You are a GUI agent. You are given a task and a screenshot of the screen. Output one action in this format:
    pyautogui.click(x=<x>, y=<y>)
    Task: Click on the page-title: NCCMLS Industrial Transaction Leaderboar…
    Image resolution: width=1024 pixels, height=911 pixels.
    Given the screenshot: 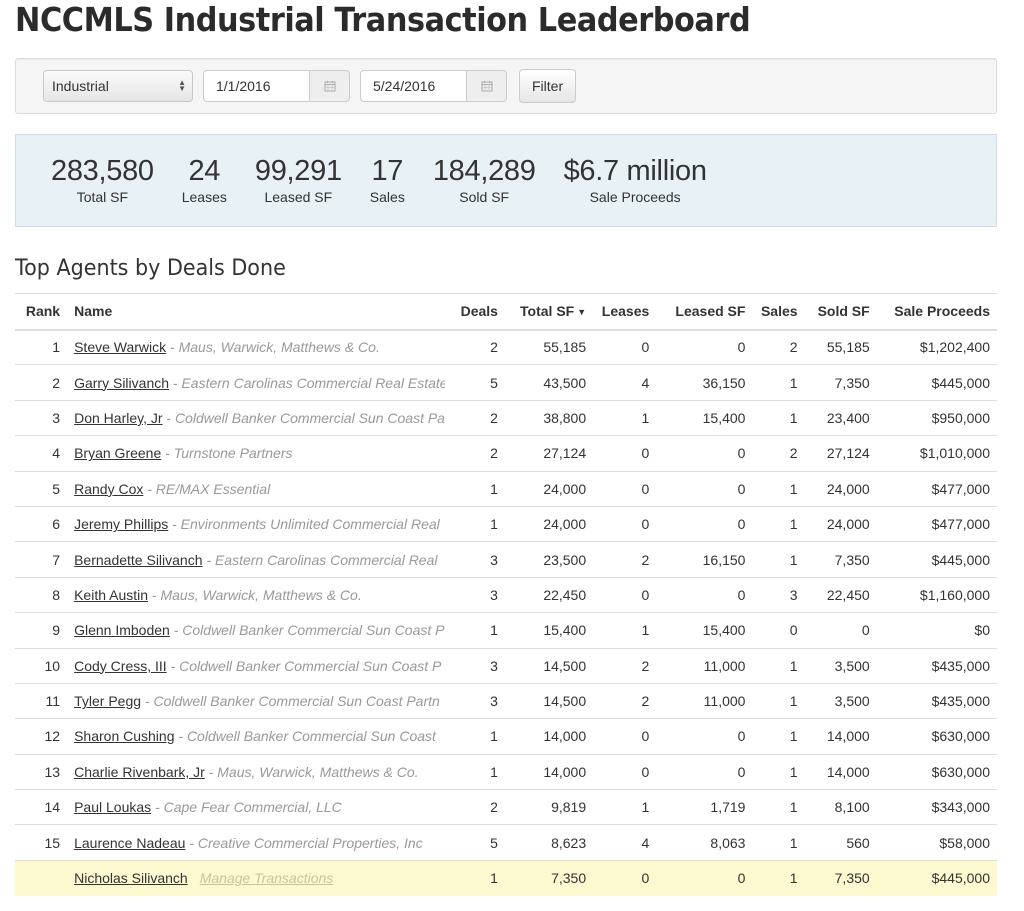 What is the action you would take?
    pyautogui.click(x=383, y=19)
    